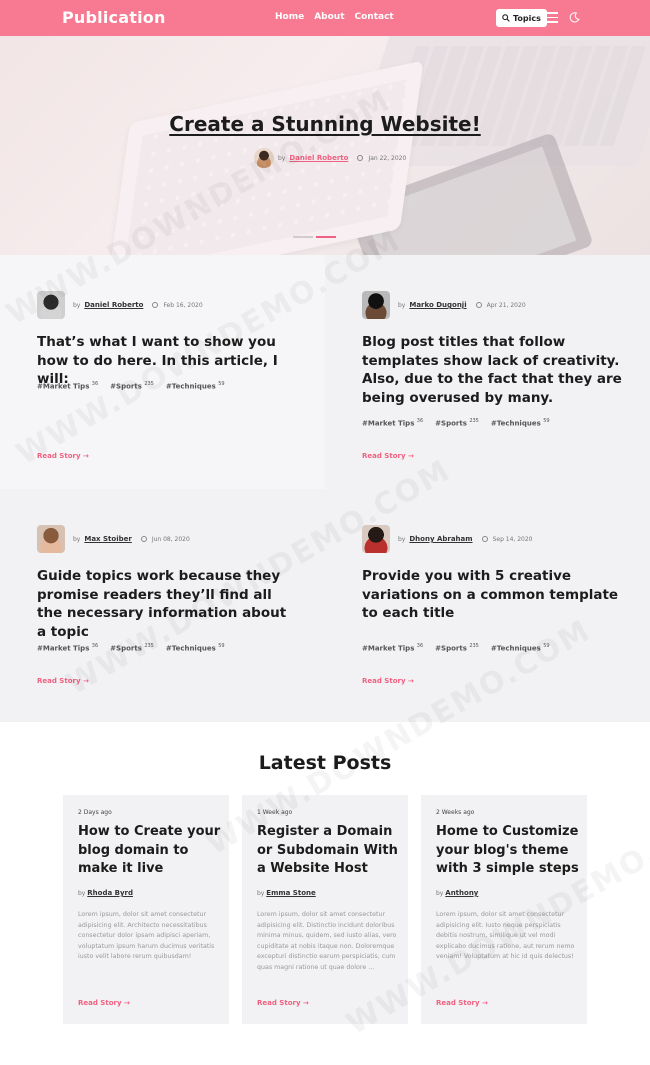 This screenshot has width=650, height=1065. What do you see at coordinates (314, 237) in the screenshot?
I see `carousel-indicators` at bounding box center [314, 237].